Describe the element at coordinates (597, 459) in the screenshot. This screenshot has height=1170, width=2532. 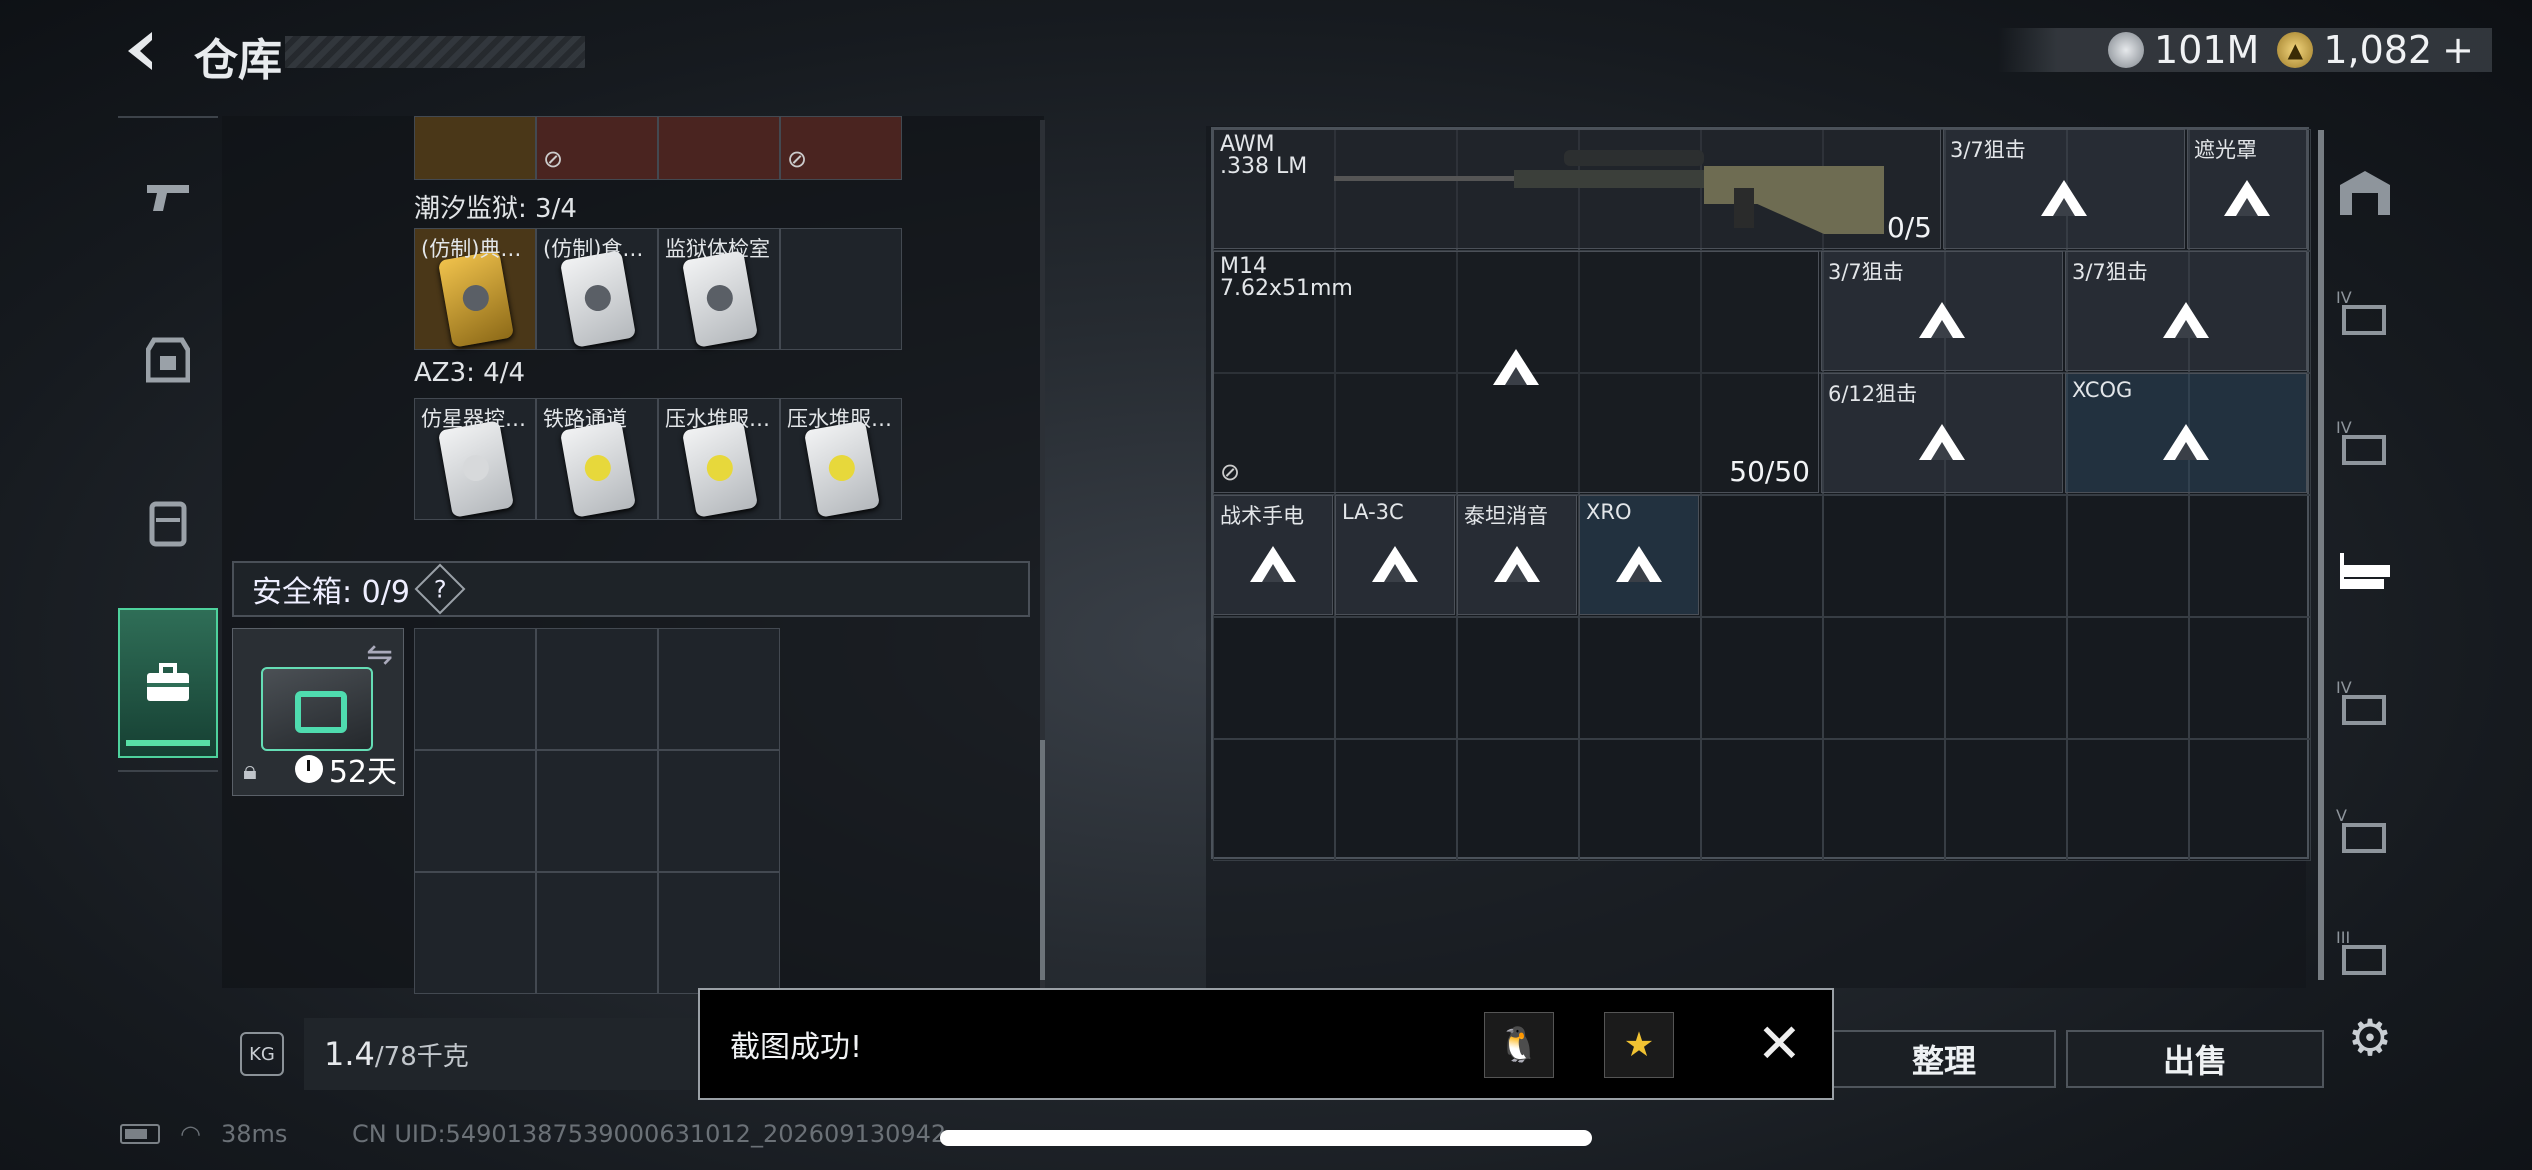
I see `keycard-item: 铁路通道` at that location.